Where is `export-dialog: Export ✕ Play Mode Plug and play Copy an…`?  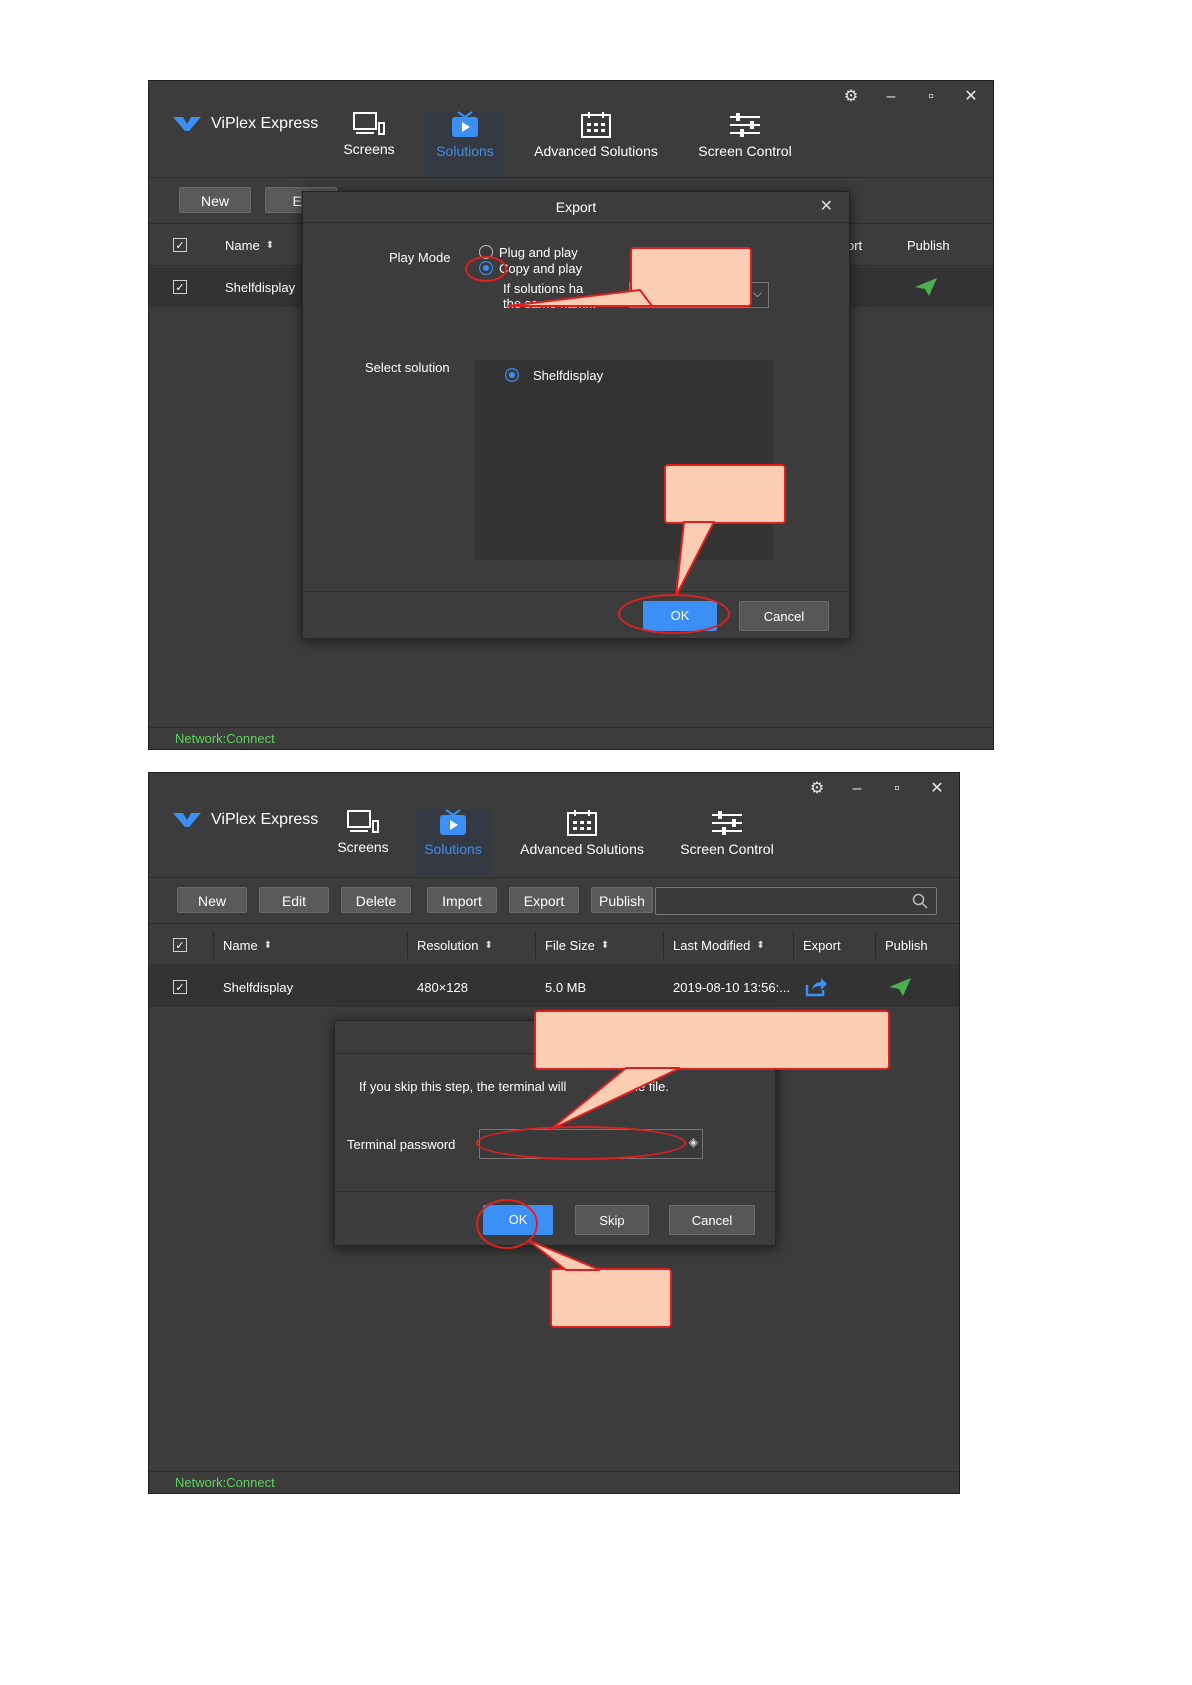 export-dialog: Export ✕ Play Mode Plug and play Copy an… is located at coordinates (576, 415).